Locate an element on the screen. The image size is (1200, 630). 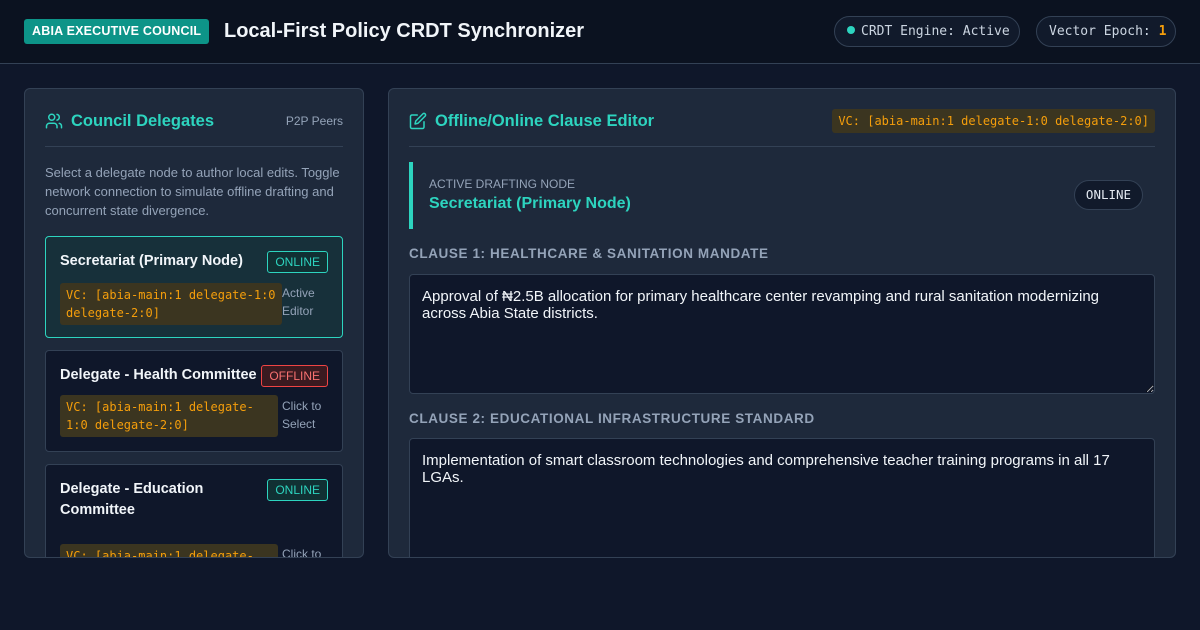
engine-status-text: CRDT Engine: Active is located at coordinates (935, 31).